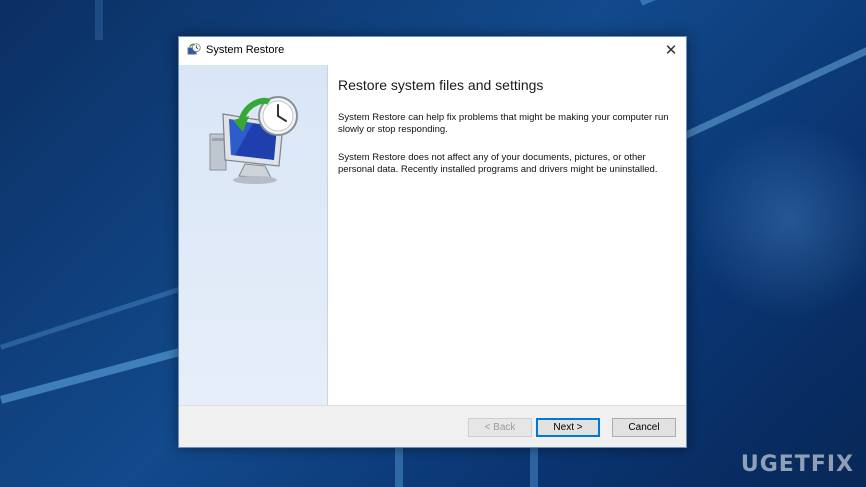  I want to click on wizard-sidebar, so click(253, 236).